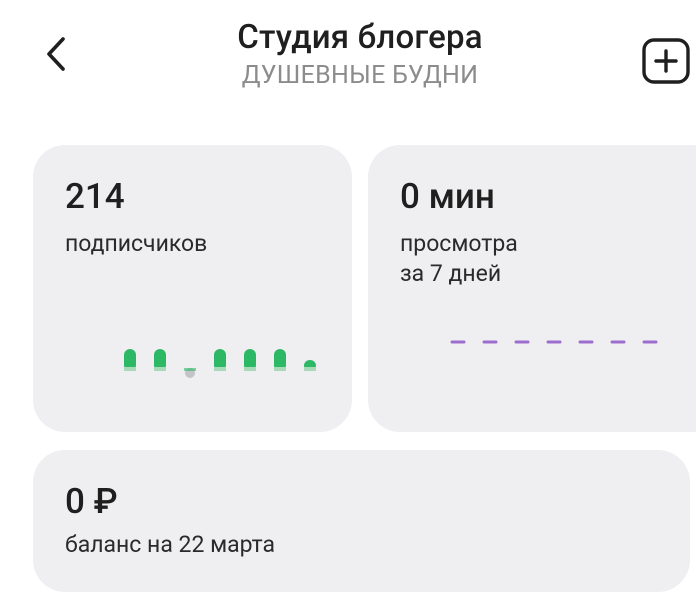 This screenshot has height=612, width=696. What do you see at coordinates (360, 75) in the screenshot?
I see `channel-name: ДУШЕВНЫЕ БУДНИ` at bounding box center [360, 75].